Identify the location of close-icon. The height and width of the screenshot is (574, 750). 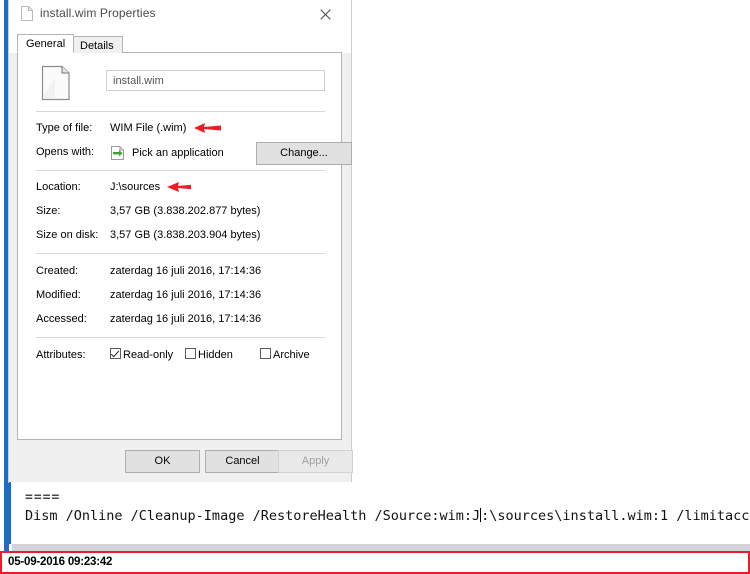
(325, 14).